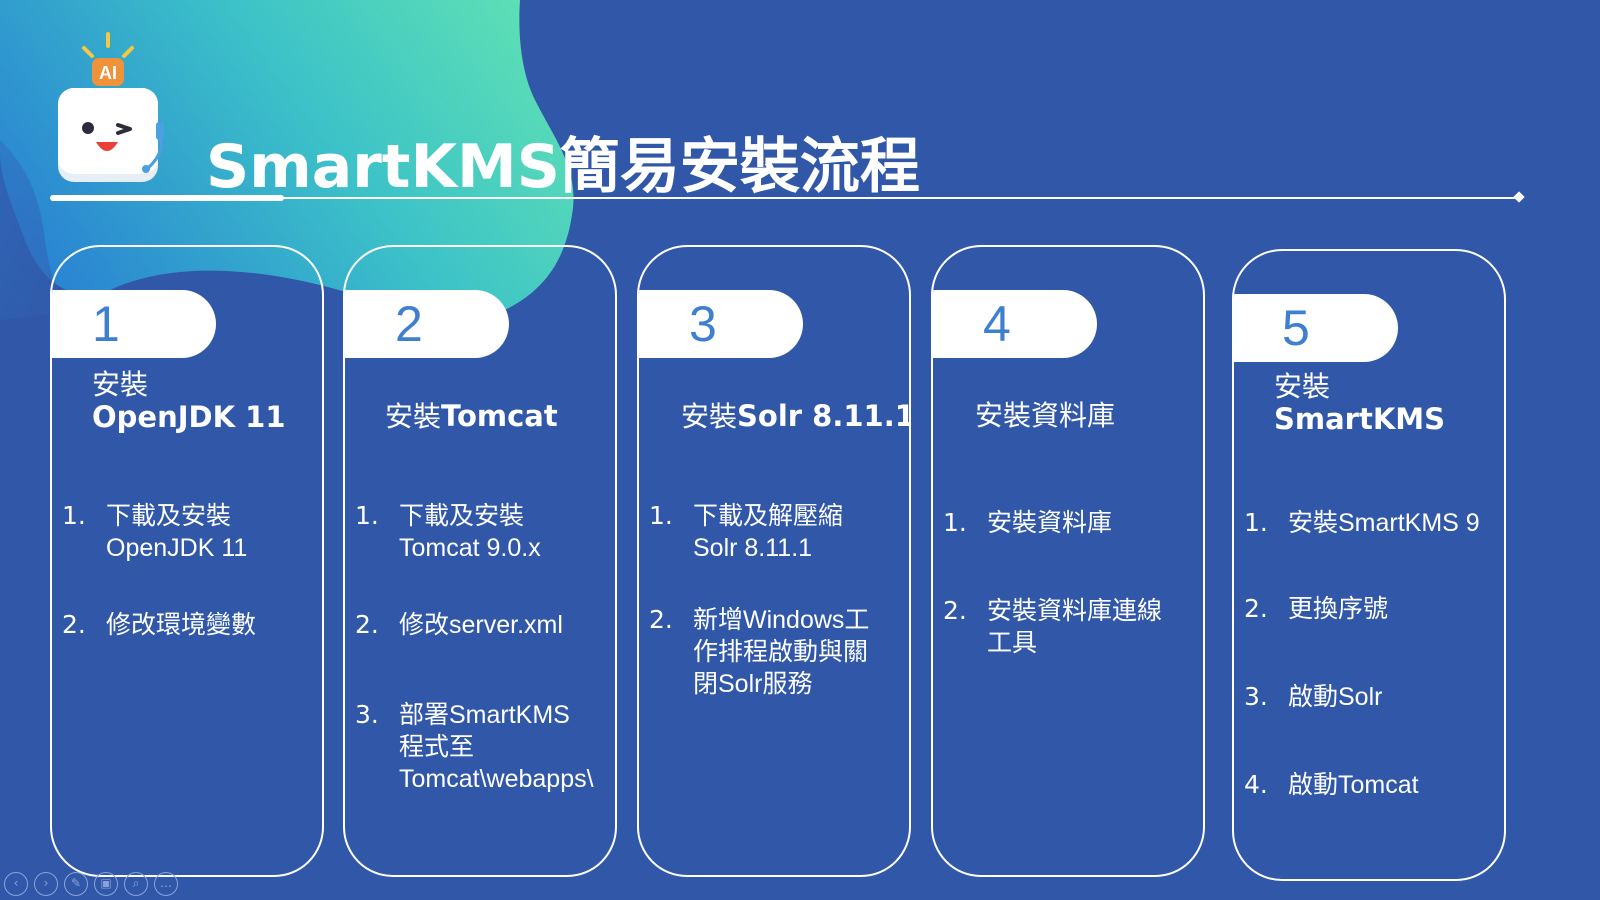  What do you see at coordinates (427, 324) in the screenshot?
I see `step-card-tab: 2` at bounding box center [427, 324].